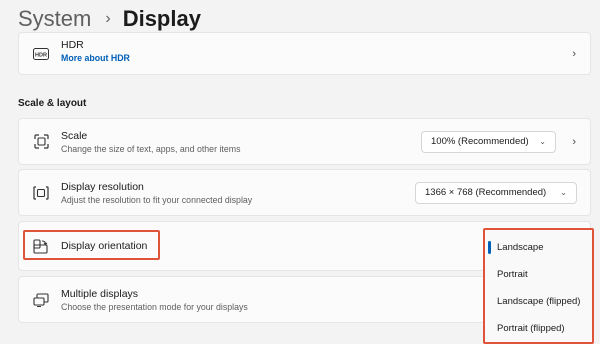 This screenshot has height=344, width=600. Describe the element at coordinates (531, 328) in the screenshot. I see `orientation-option-portrait-flipped: Portrait (flipped)` at that location.